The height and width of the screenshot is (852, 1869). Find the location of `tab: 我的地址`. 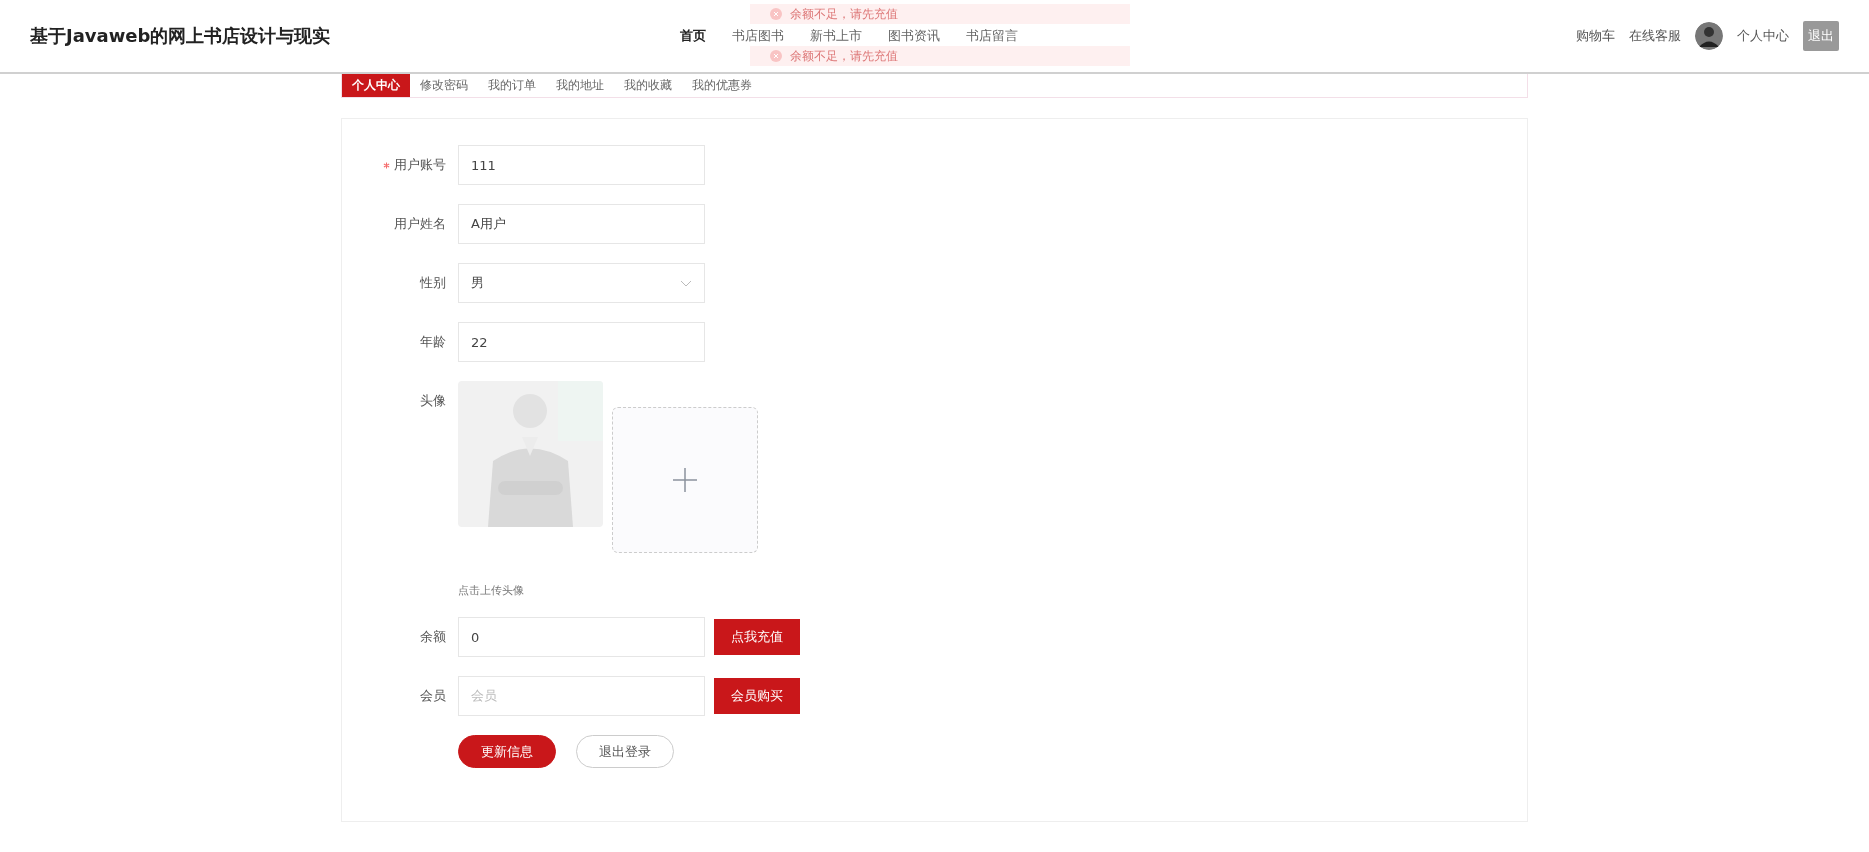

tab: 我的地址 is located at coordinates (580, 85).